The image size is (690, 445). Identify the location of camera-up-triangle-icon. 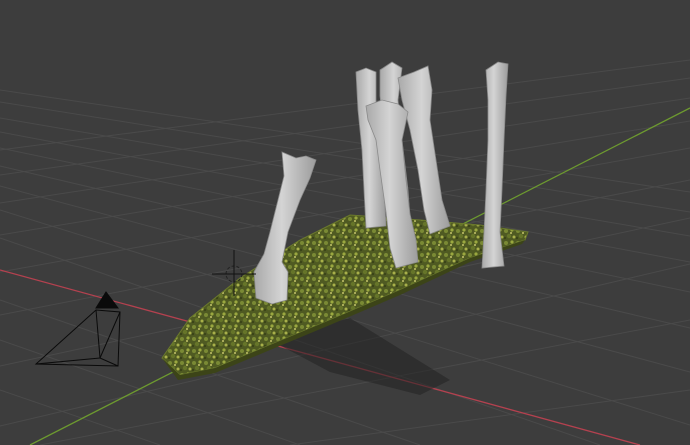
(107, 300).